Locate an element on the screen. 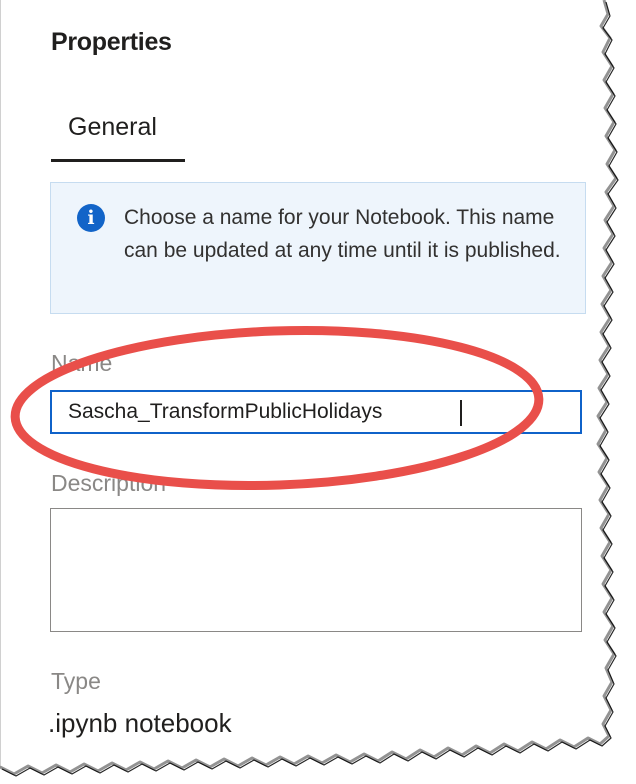  panel-divider is located at coordinates (0, 385).